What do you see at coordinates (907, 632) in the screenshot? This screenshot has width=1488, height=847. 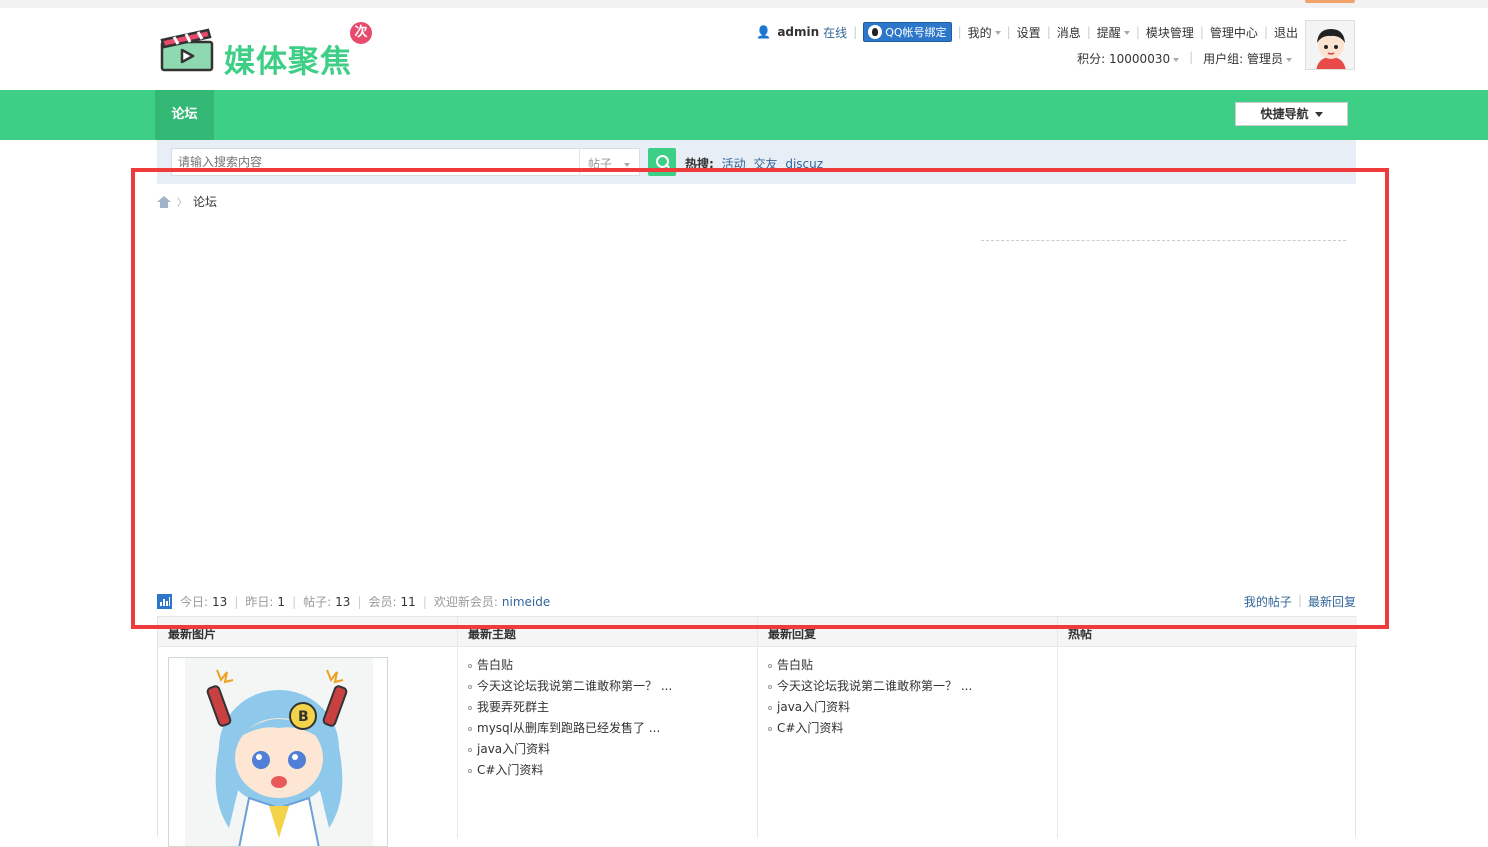 I see `panel-title: 最新回复` at bounding box center [907, 632].